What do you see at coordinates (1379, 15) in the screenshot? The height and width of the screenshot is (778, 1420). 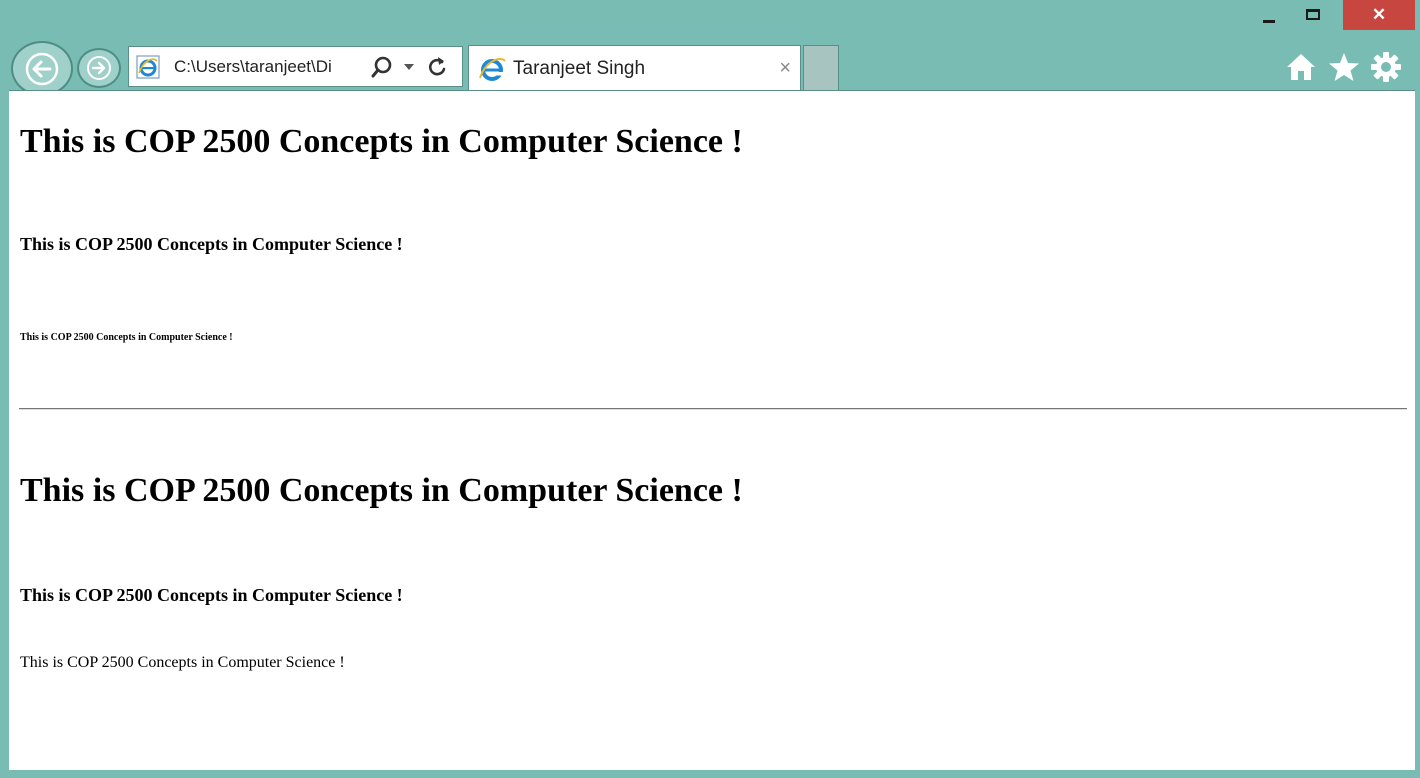 I see `close-window-button: ✕` at bounding box center [1379, 15].